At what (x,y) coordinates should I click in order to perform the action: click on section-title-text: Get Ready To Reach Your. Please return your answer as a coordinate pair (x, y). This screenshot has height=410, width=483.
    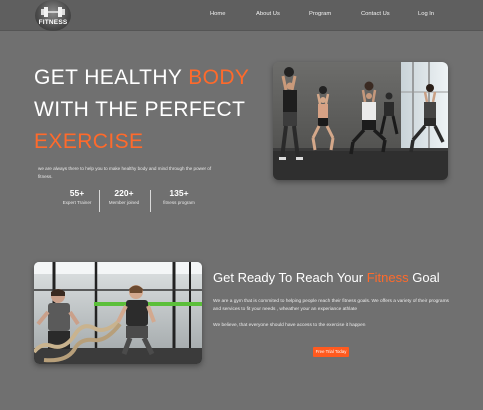
    Looking at the image, I should click on (290, 277).